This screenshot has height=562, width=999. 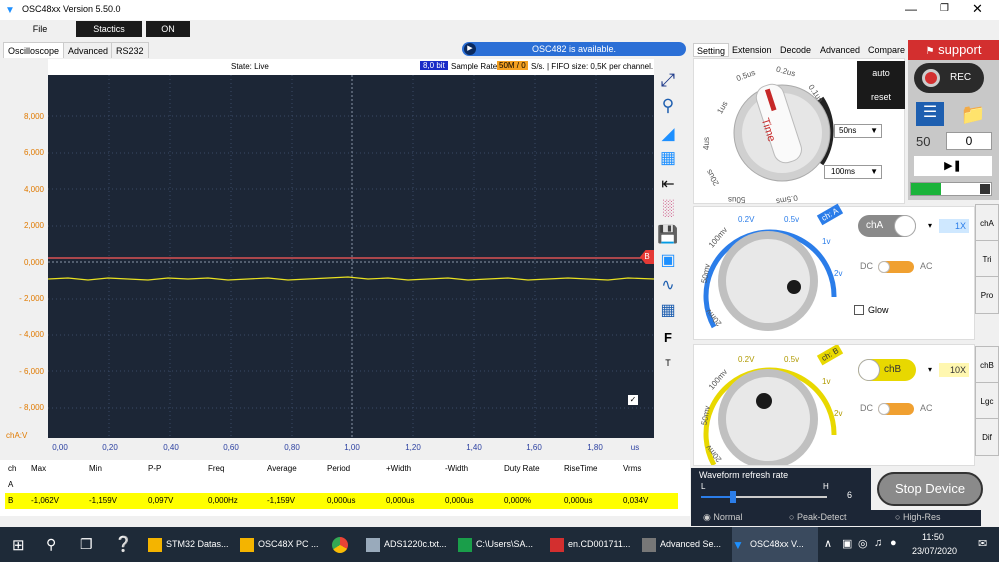 What do you see at coordinates (574, 49) in the screenshot?
I see `notice-banner: ▶ OSC482 is available.` at bounding box center [574, 49].